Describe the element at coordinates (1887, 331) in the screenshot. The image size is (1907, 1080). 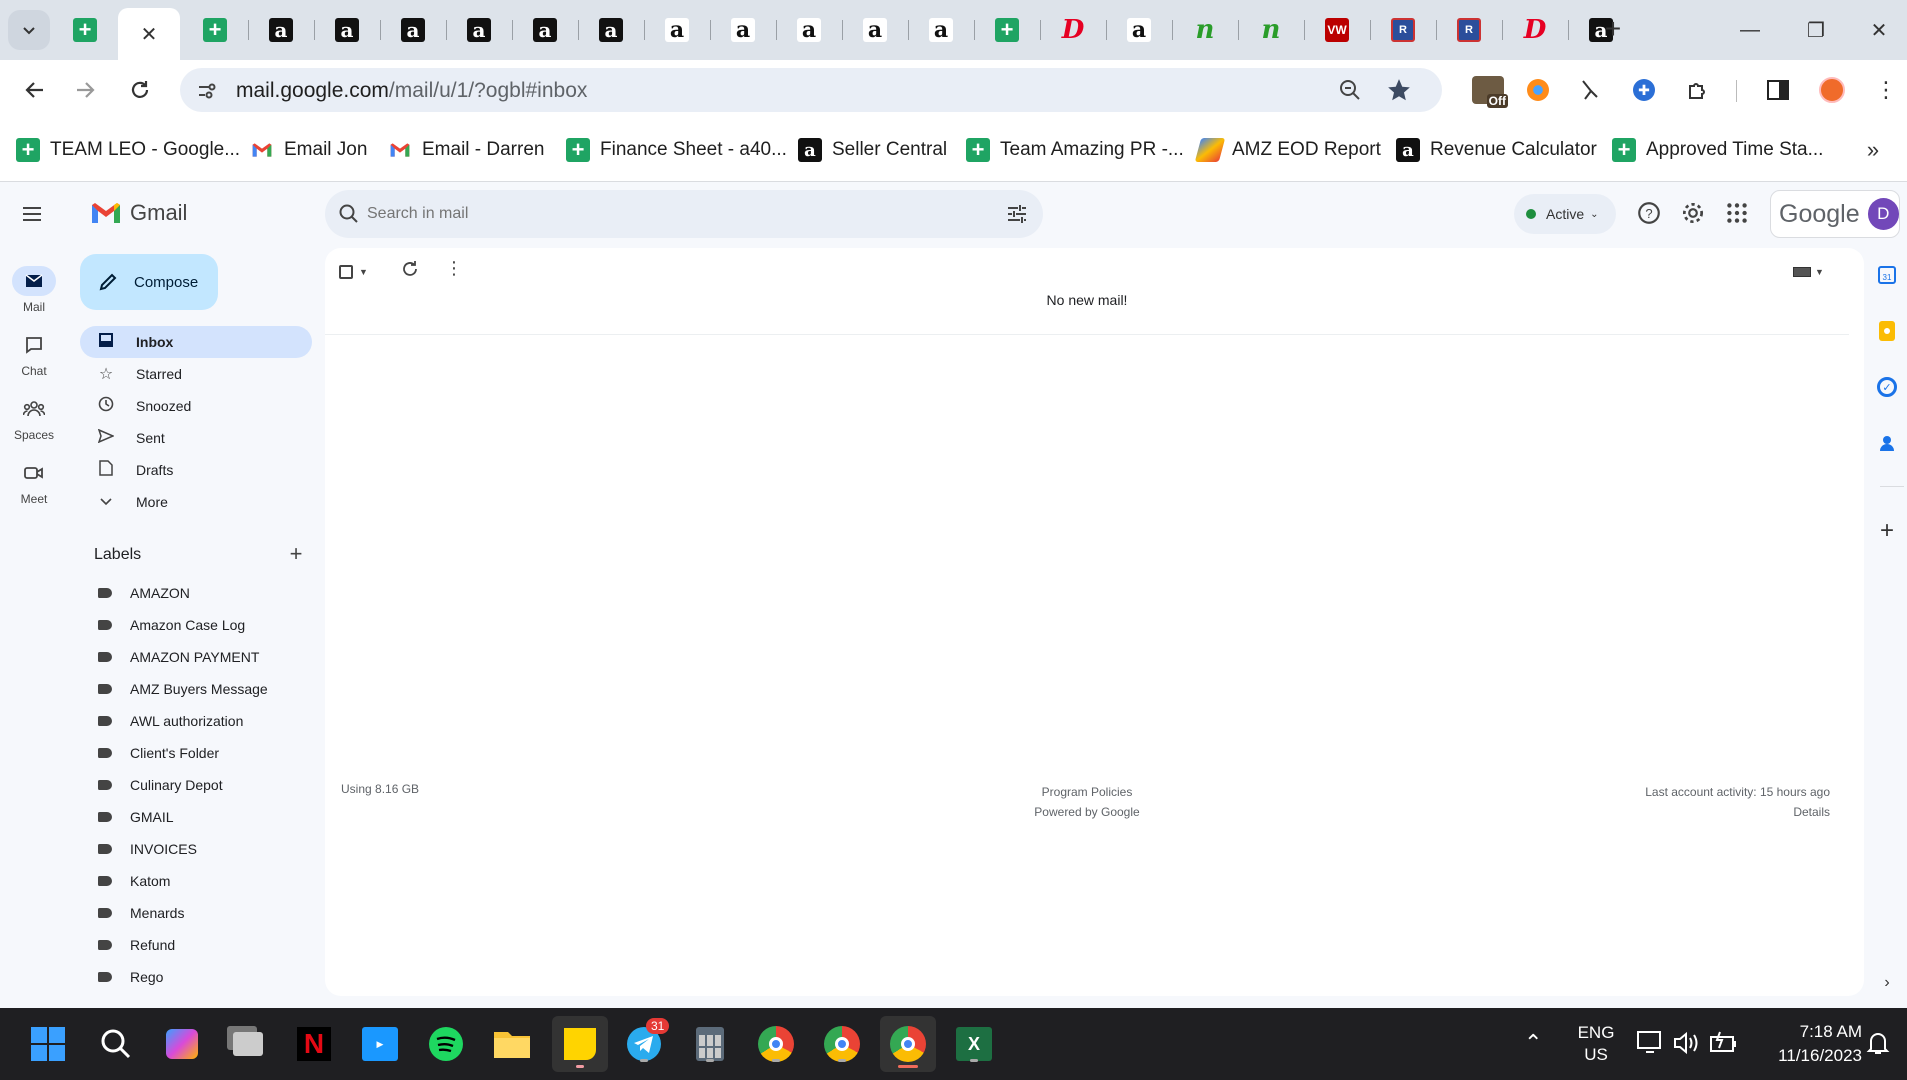
I see `keep-icon` at that location.